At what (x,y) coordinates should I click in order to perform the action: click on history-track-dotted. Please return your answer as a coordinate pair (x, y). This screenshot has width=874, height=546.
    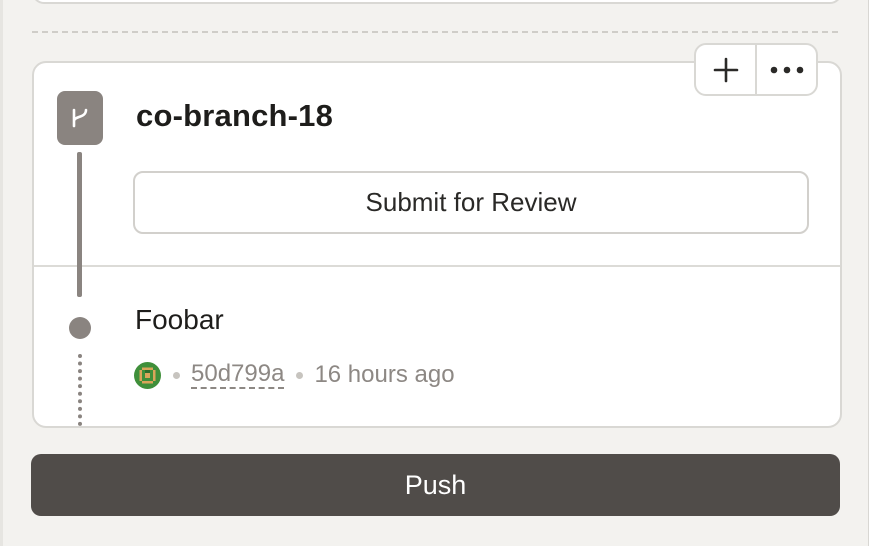
    Looking at the image, I should click on (80, 390).